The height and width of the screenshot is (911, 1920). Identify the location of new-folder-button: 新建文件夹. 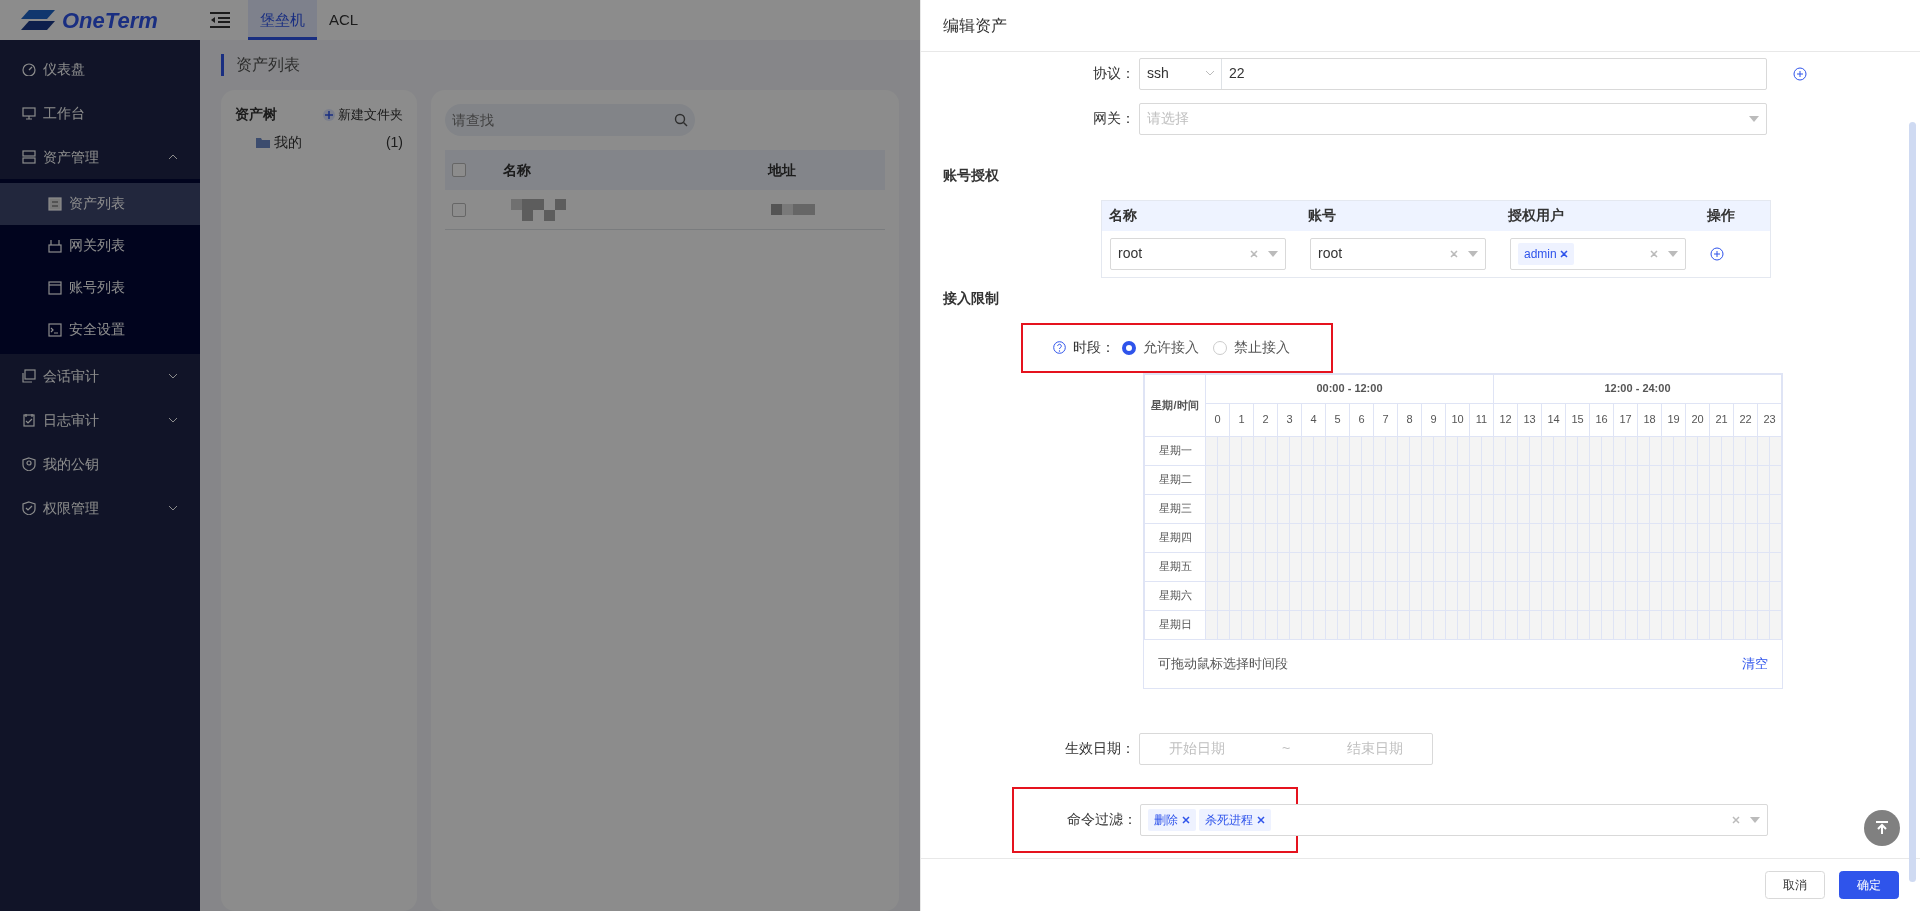
(362, 114).